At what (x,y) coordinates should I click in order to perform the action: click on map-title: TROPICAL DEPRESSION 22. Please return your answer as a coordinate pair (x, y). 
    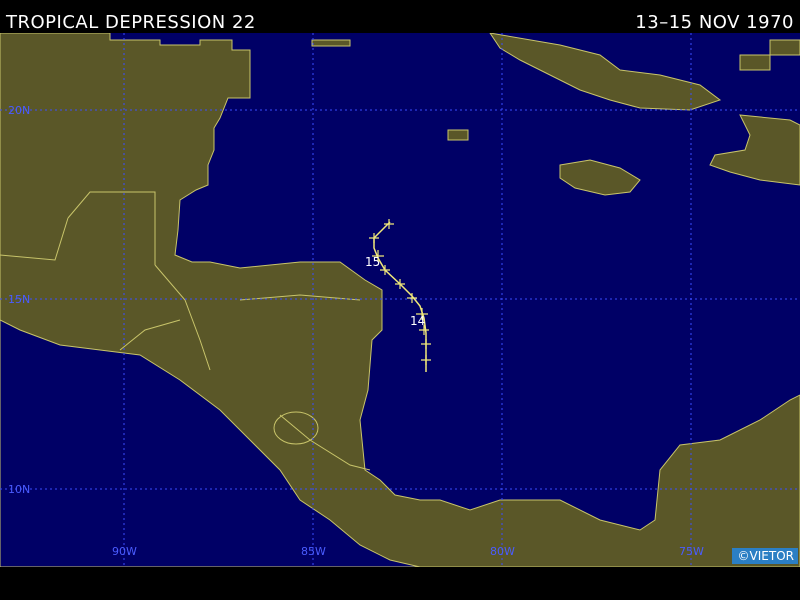
    Looking at the image, I should click on (131, 22).